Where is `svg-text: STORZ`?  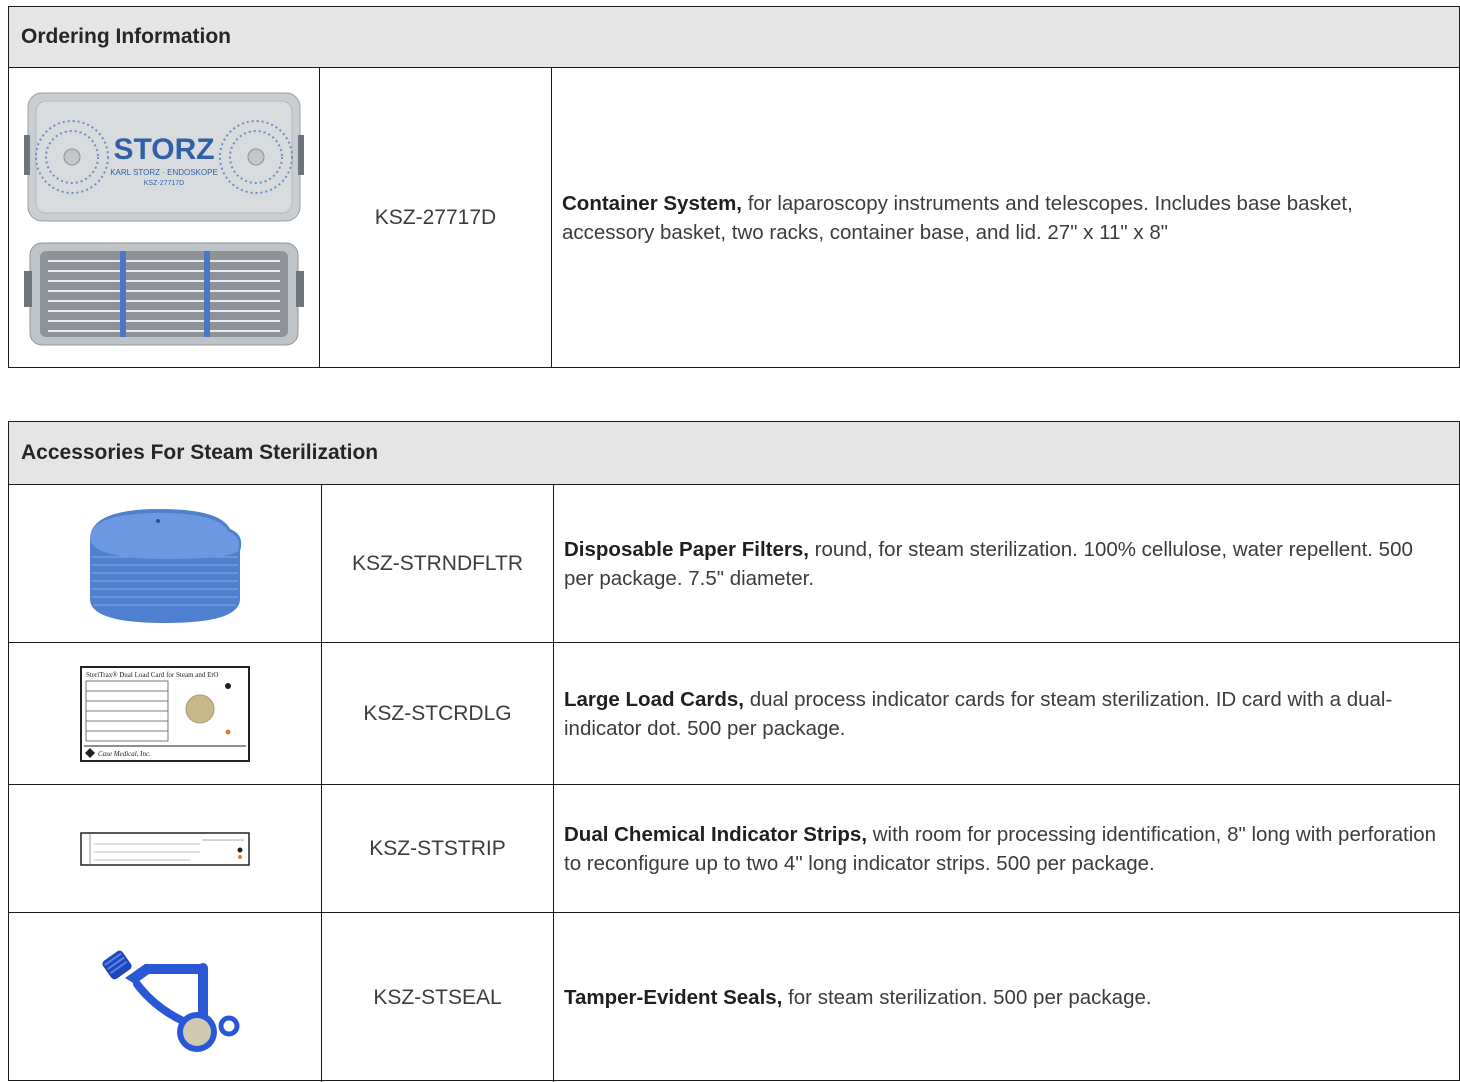
svg-text: STORZ is located at coordinates (163, 149).